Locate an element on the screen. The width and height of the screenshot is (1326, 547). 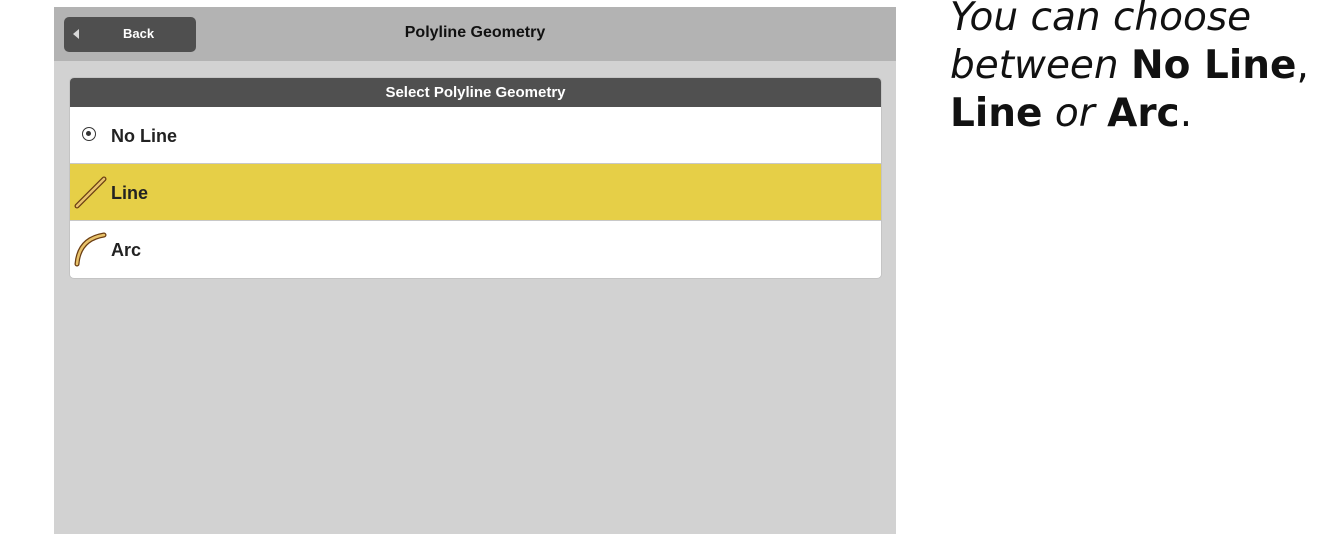
option-line: Line is located at coordinates (475, 192).